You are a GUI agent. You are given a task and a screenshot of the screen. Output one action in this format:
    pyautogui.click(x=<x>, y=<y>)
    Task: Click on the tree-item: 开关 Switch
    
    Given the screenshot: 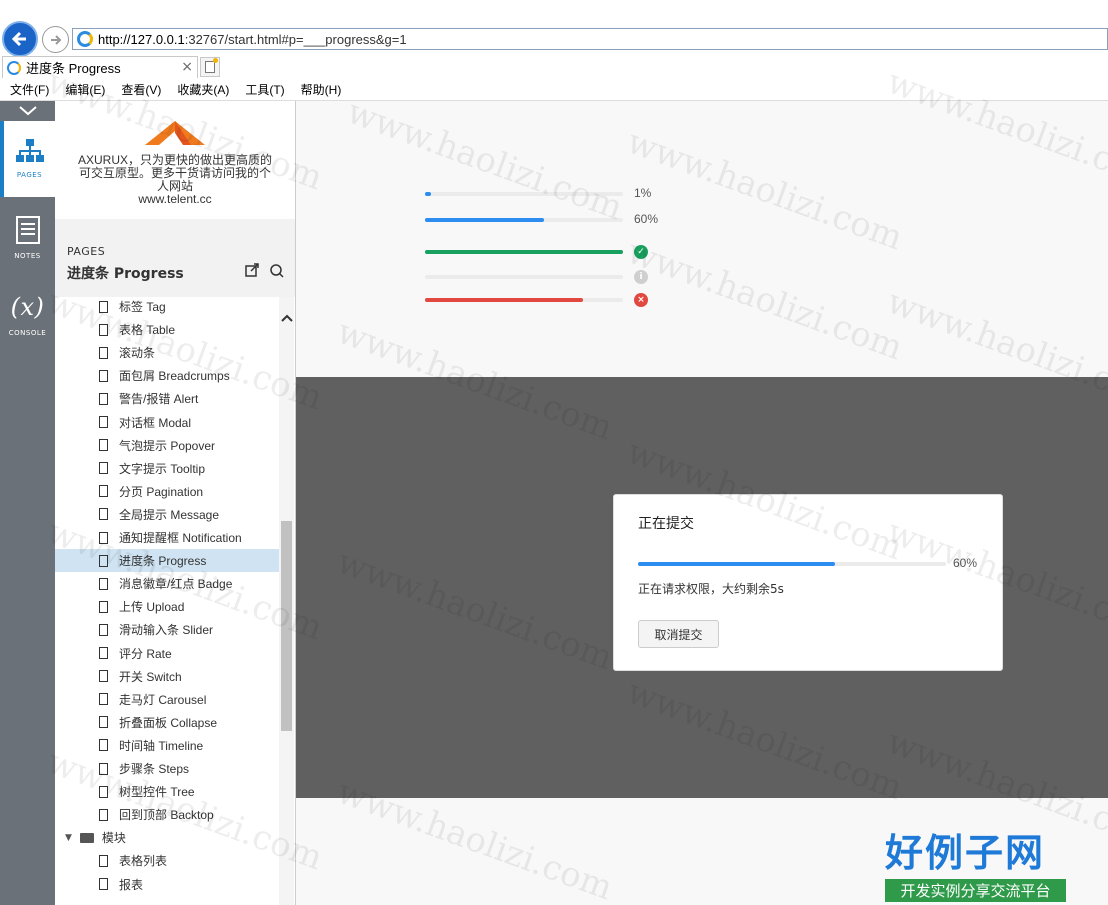 What is the action you would take?
    pyautogui.click(x=167, y=676)
    